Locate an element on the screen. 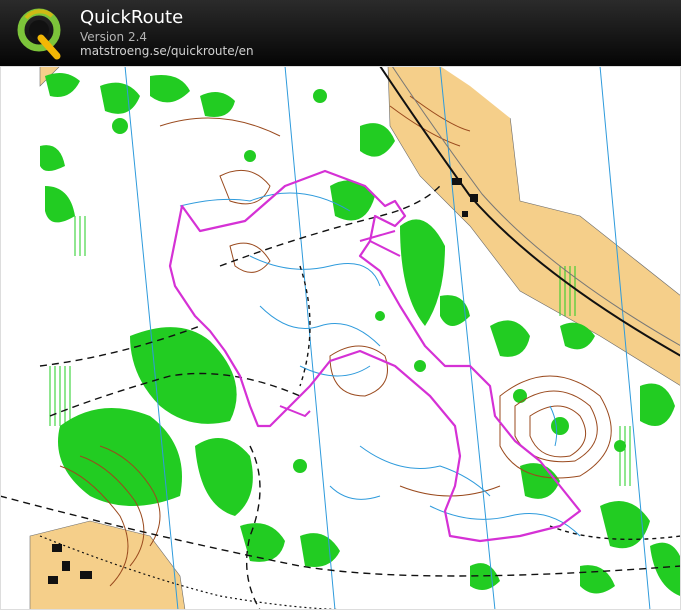 The height and width of the screenshot is (610, 681). app-url: matstroeng.se/quickroute/en is located at coordinates (167, 51).